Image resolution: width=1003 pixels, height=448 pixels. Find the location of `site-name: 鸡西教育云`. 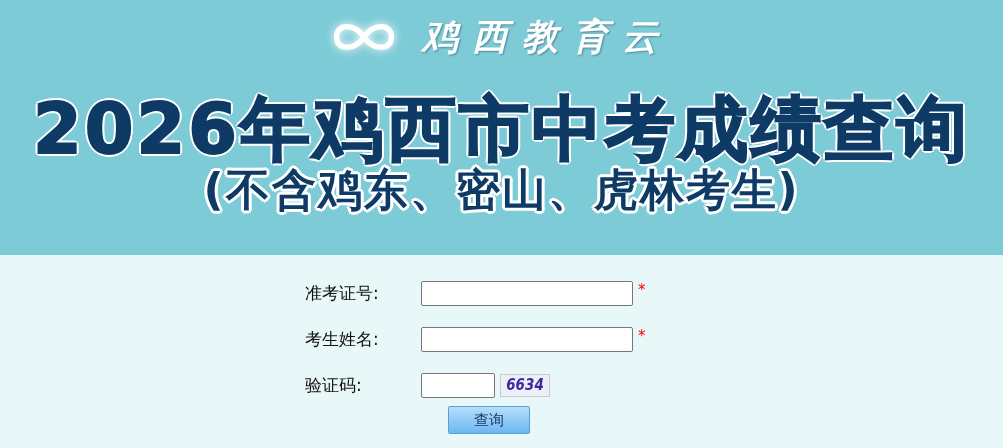

site-name: 鸡西教育云 is located at coordinates (546, 36).